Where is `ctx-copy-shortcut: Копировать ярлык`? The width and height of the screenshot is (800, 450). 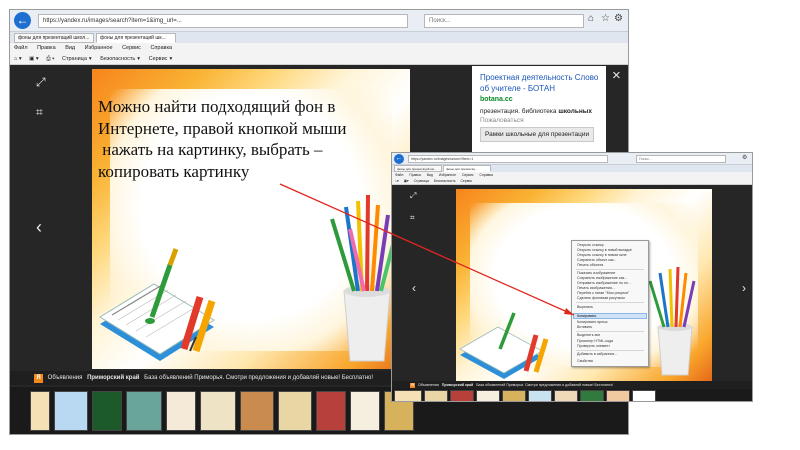 ctx-copy-shortcut: Копировать ярлык is located at coordinates (592, 322).